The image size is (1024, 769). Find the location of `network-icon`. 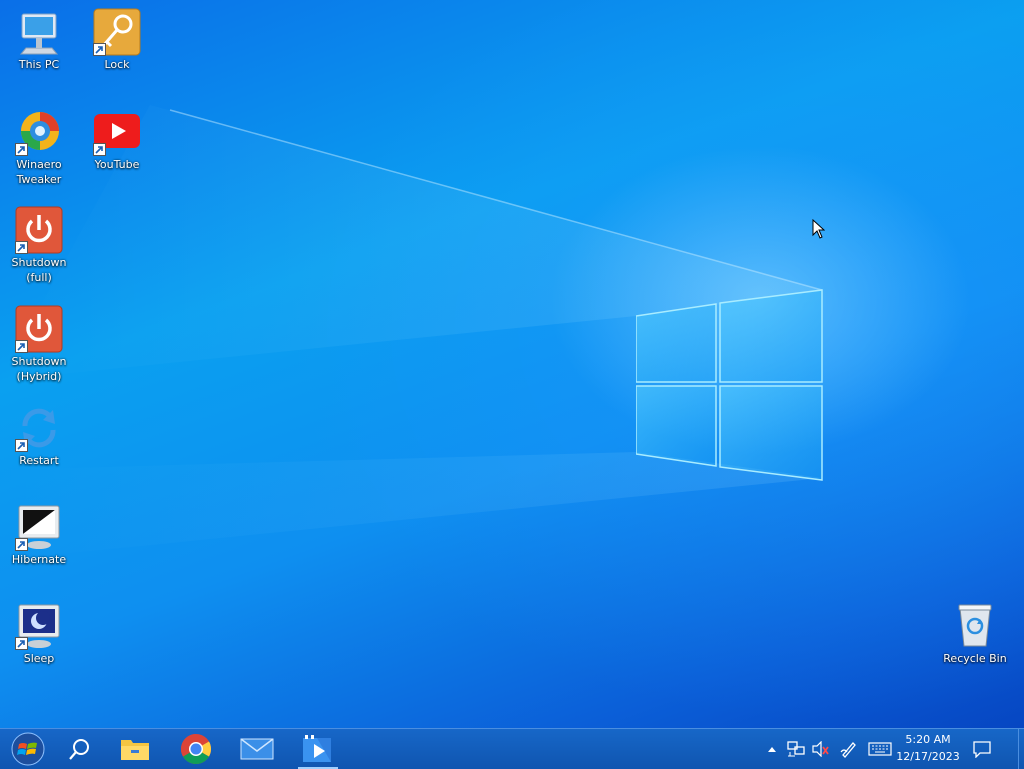

network-icon is located at coordinates (796, 749).